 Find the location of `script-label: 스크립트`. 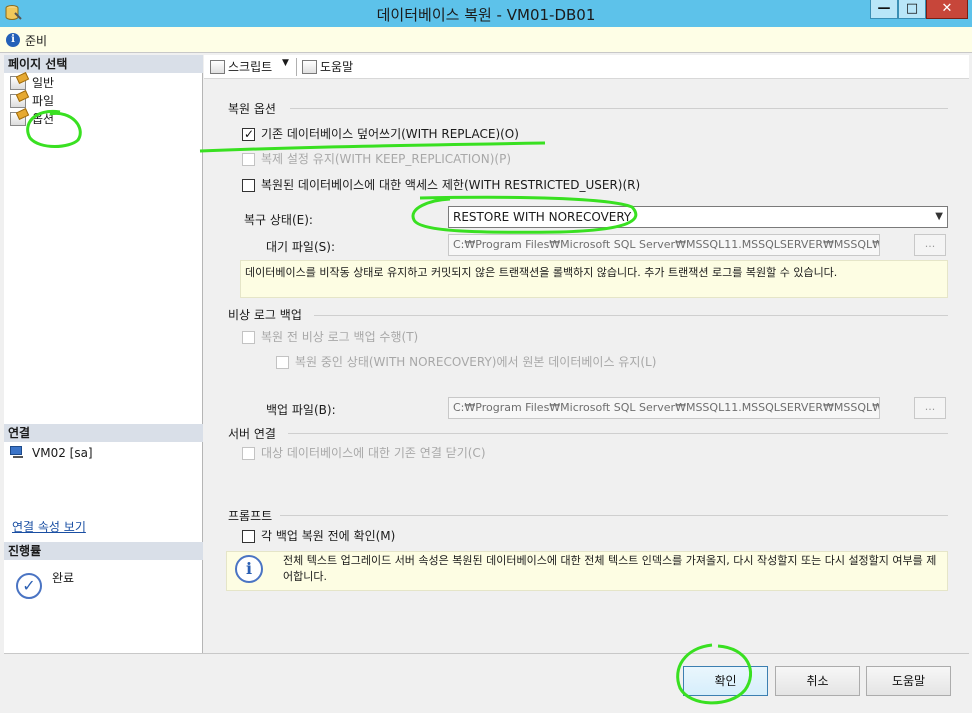

script-label: 스크립트 is located at coordinates (250, 67).